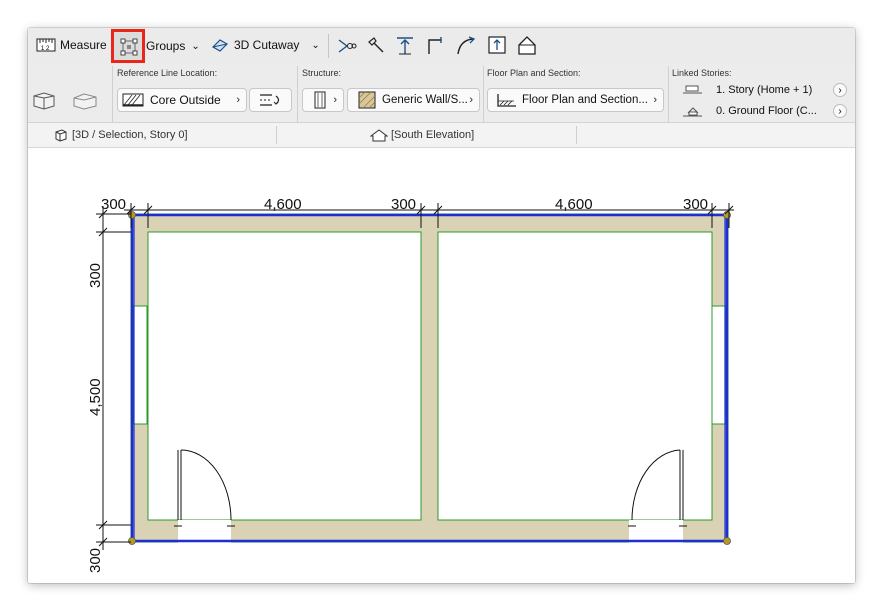 The height and width of the screenshot is (609, 882). Describe the element at coordinates (719, 365) in the screenshot. I see `window-right` at that location.